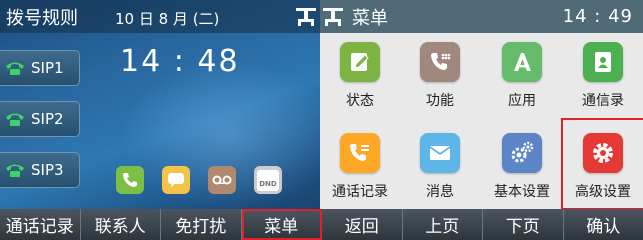 The width and height of the screenshot is (643, 240). I want to click on softkey-confirm: 确认, so click(603, 224).